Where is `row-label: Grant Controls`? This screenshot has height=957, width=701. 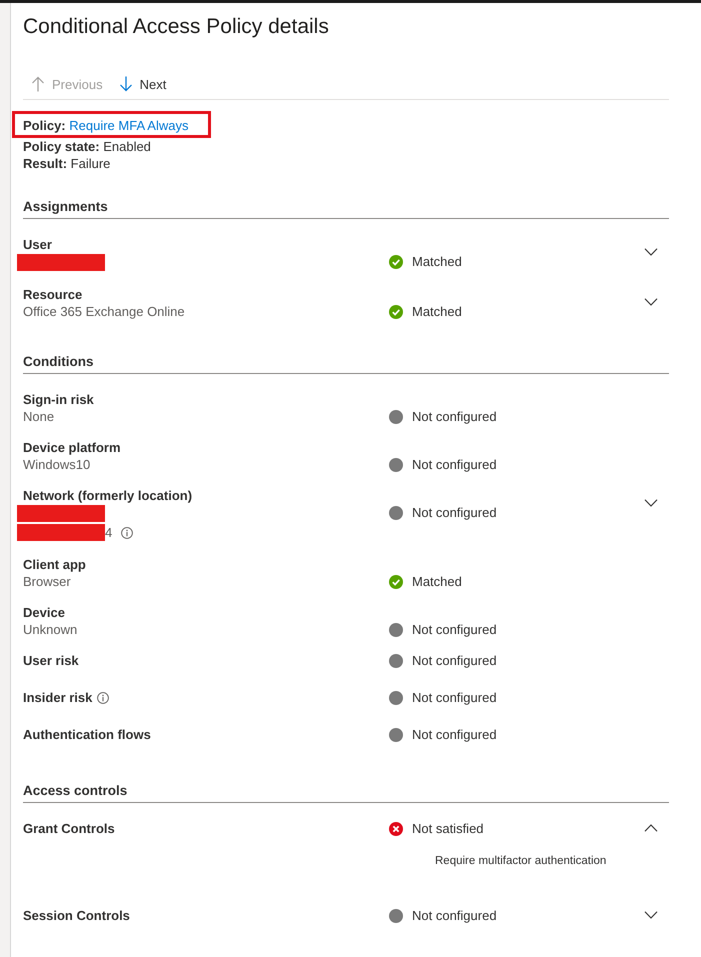 row-label: Grant Controls is located at coordinates (69, 828).